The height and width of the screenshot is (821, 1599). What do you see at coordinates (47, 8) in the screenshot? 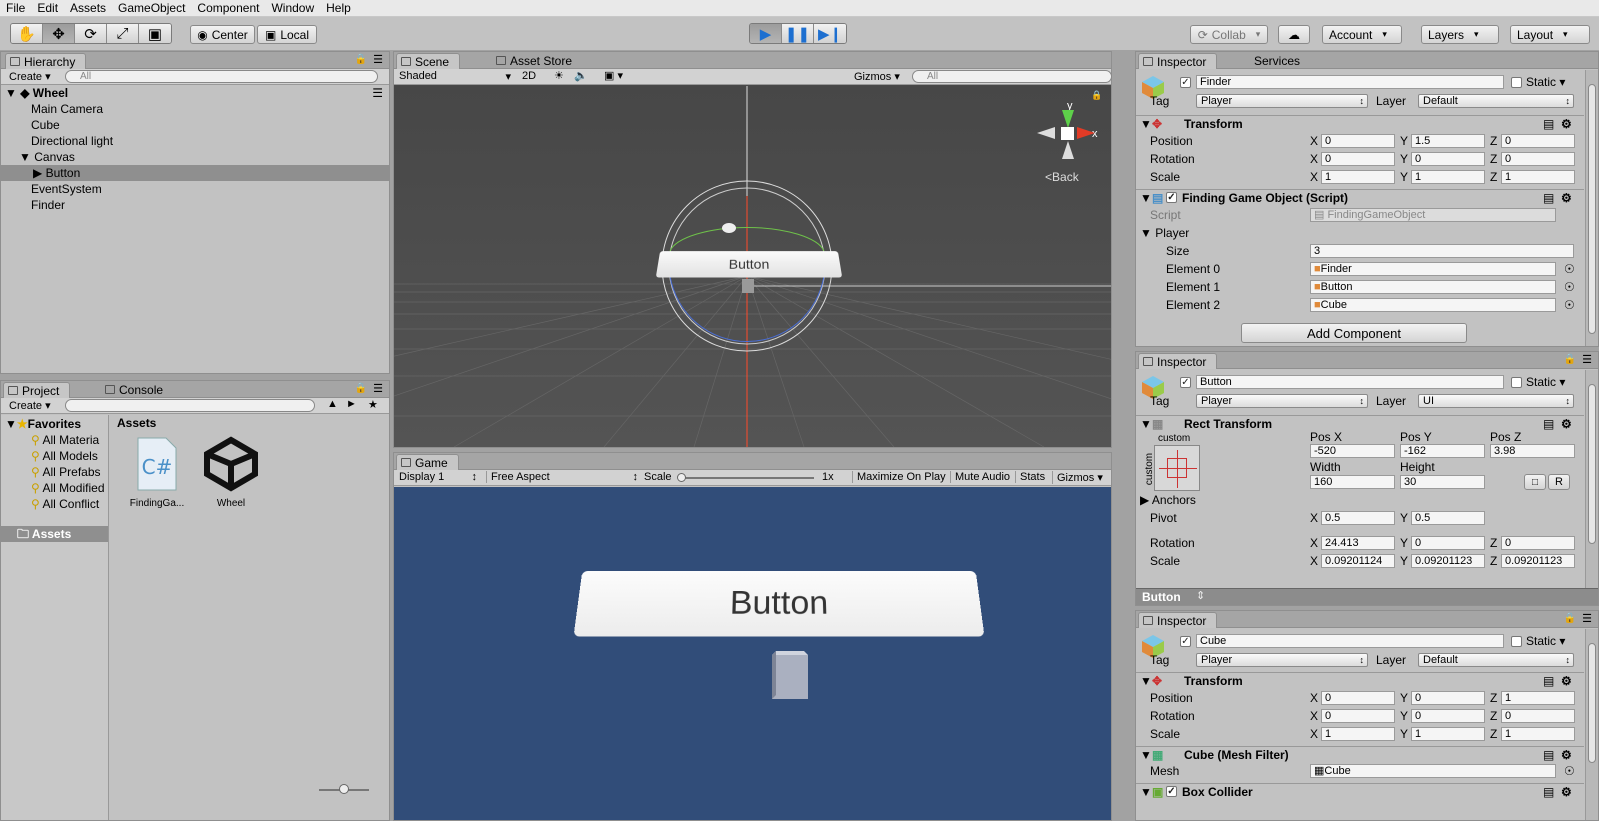
I see `menu-edit: Edit` at bounding box center [47, 8].